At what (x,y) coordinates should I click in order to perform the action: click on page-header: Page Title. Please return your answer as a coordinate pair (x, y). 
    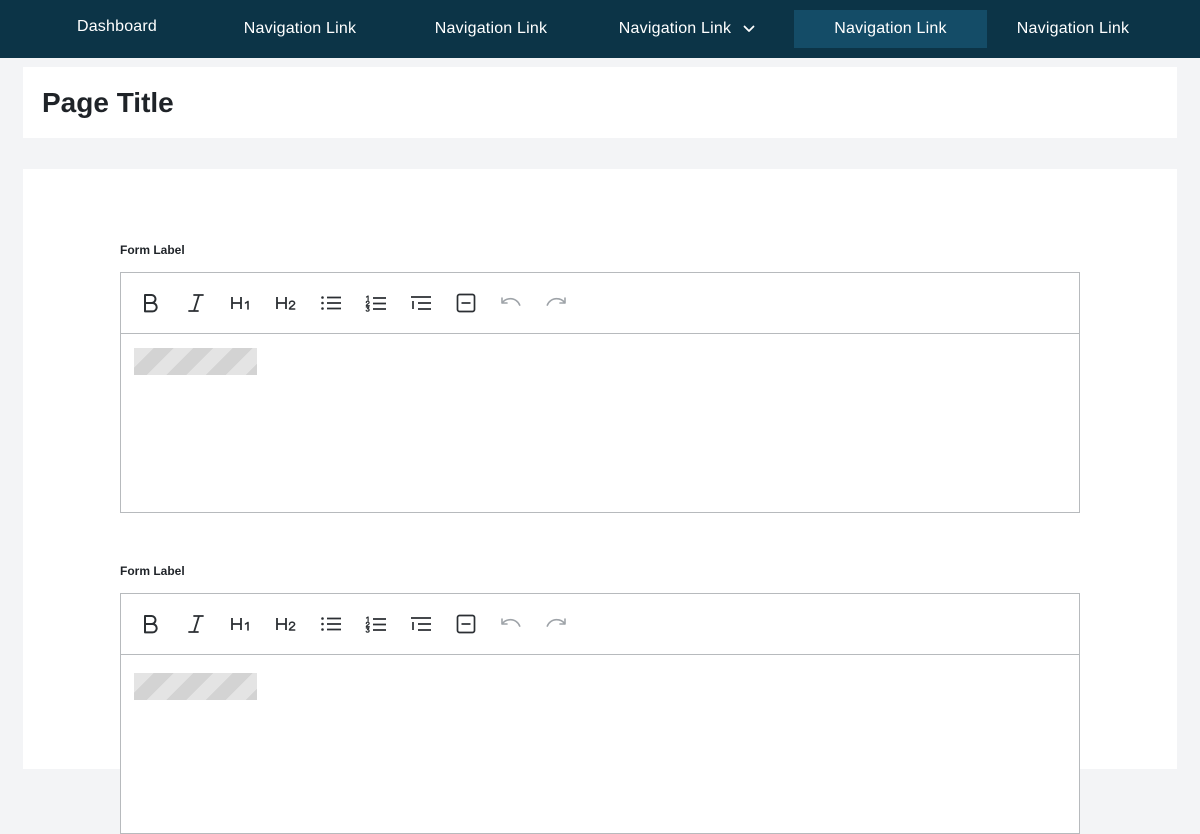
    Looking at the image, I should click on (600, 102).